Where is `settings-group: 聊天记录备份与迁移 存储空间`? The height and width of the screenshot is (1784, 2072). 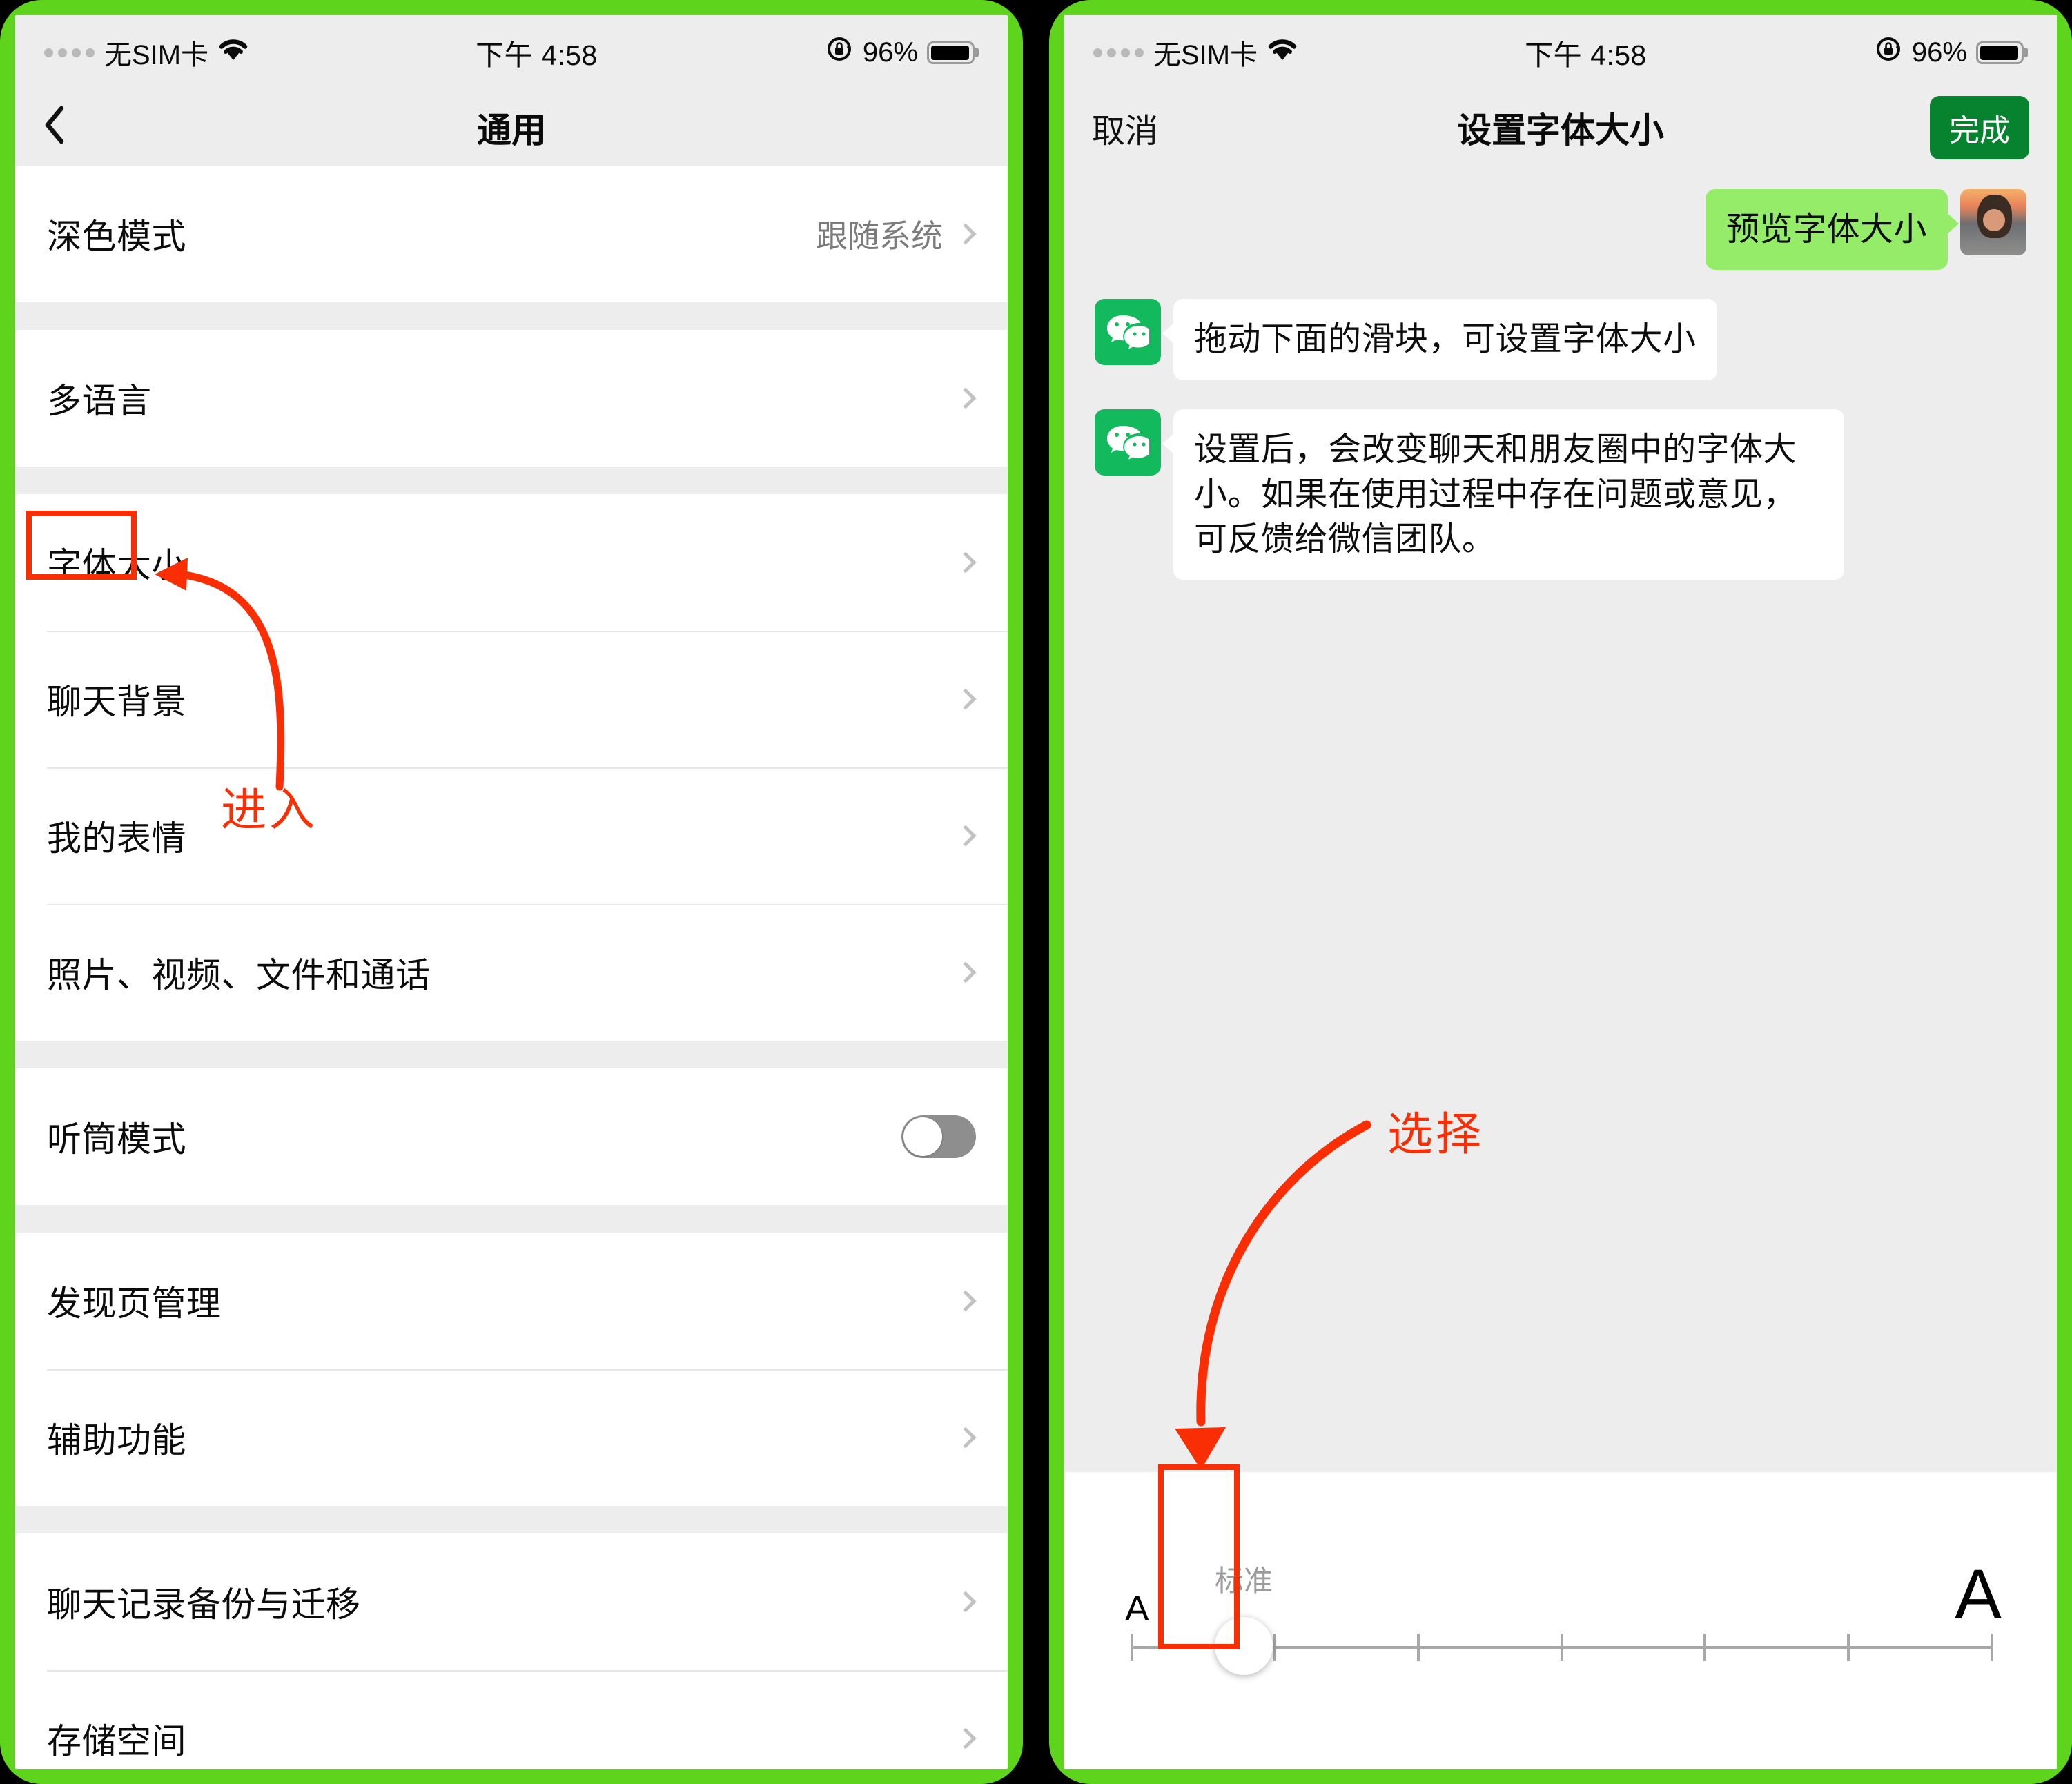
settings-group: 聊天记录备份与迁移 存储空间 is located at coordinates (511, 1651).